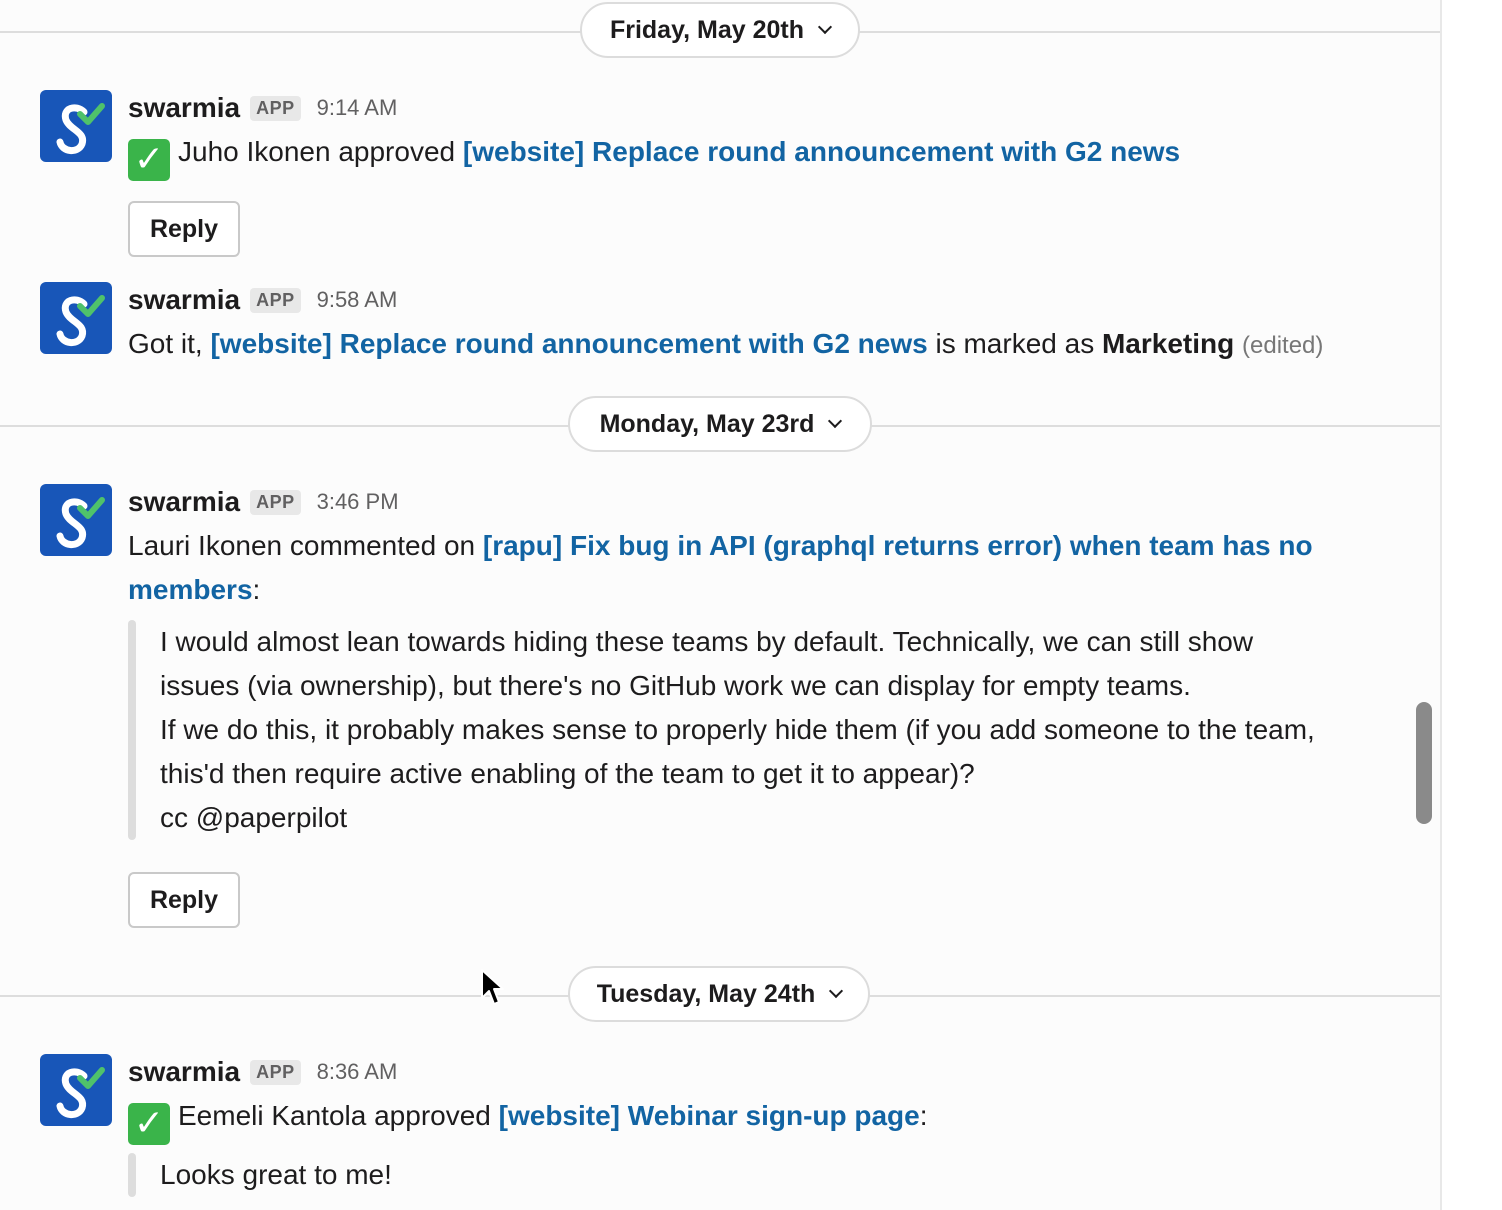 Image resolution: width=1502 pixels, height=1210 pixels. I want to click on quoted-comment: Looks great to me!, so click(744, 1175).